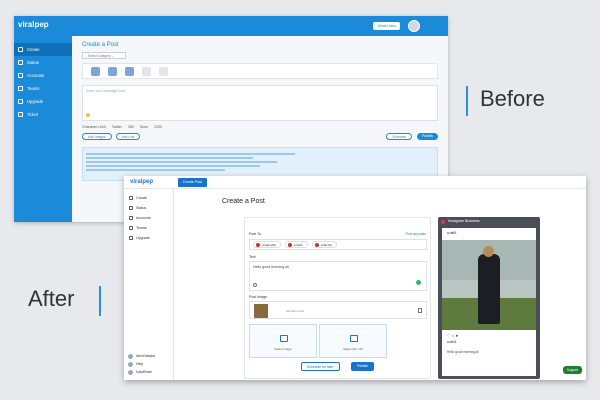 The width and height of the screenshot is (600, 400). Describe the element at coordinates (284, 338) in the screenshot. I see `image-icon` at that location.